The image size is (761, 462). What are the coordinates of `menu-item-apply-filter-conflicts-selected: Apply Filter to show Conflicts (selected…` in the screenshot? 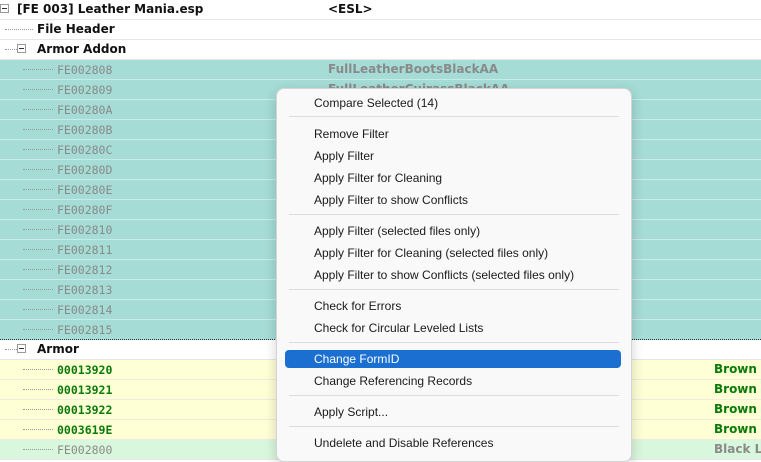 It's located at (453, 275).